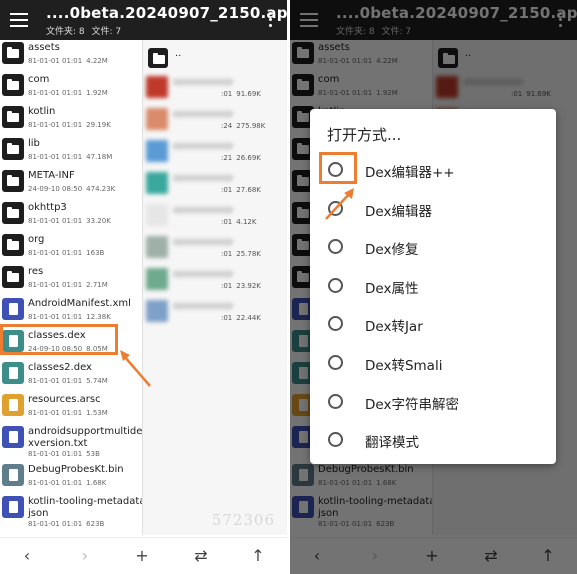  What do you see at coordinates (71, 88) in the screenshot?
I see `file-list-item: com 81-01-01 01:011.92M` at bounding box center [71, 88].